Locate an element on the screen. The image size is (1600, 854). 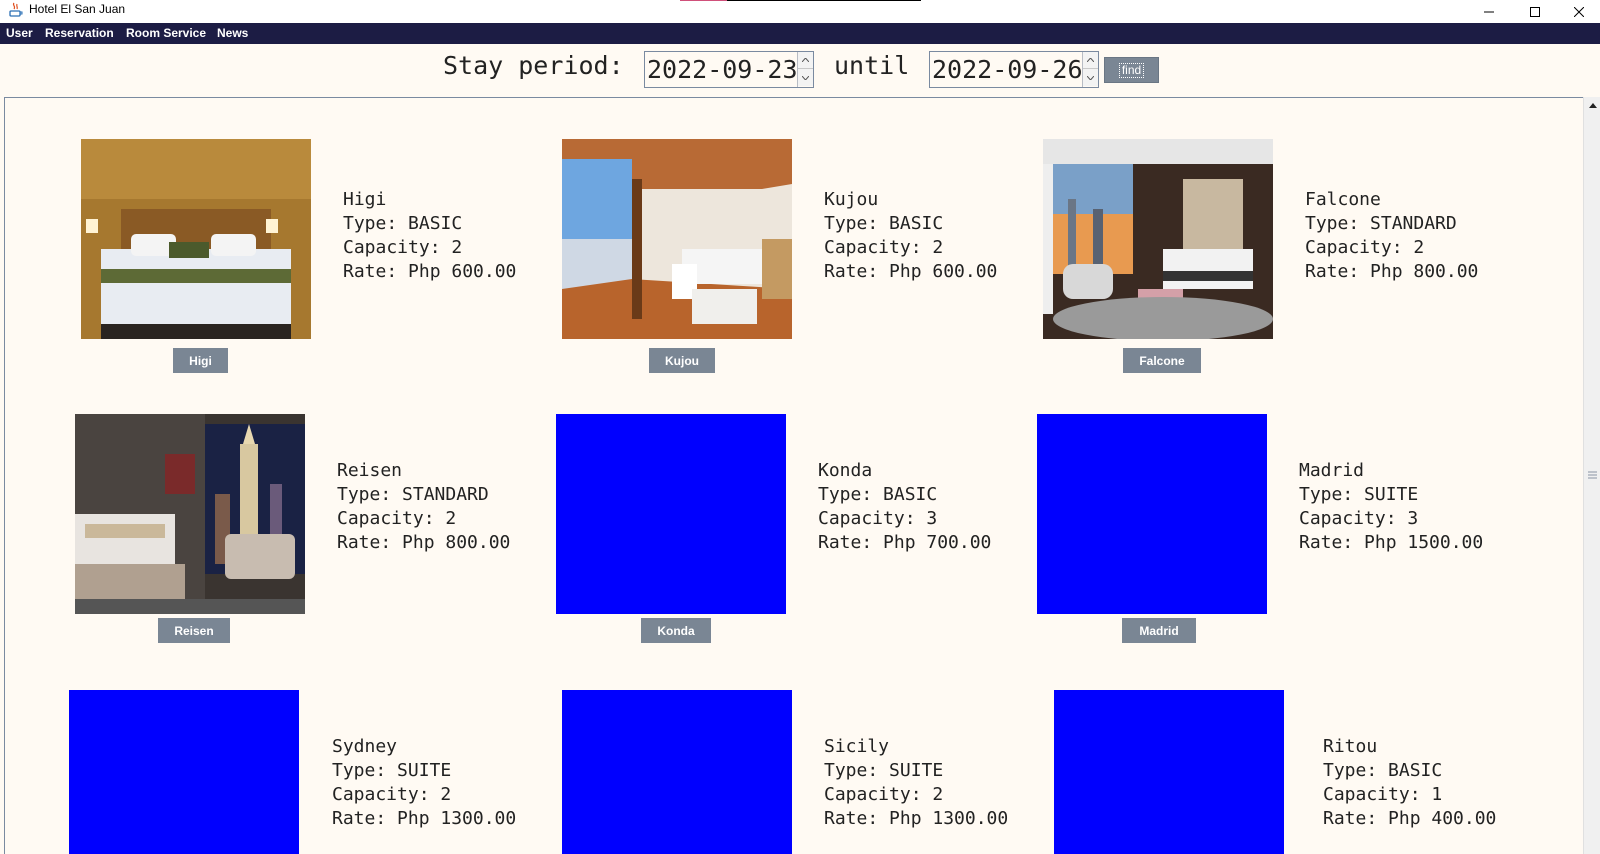
room-name: Ritou is located at coordinates (1350, 746).